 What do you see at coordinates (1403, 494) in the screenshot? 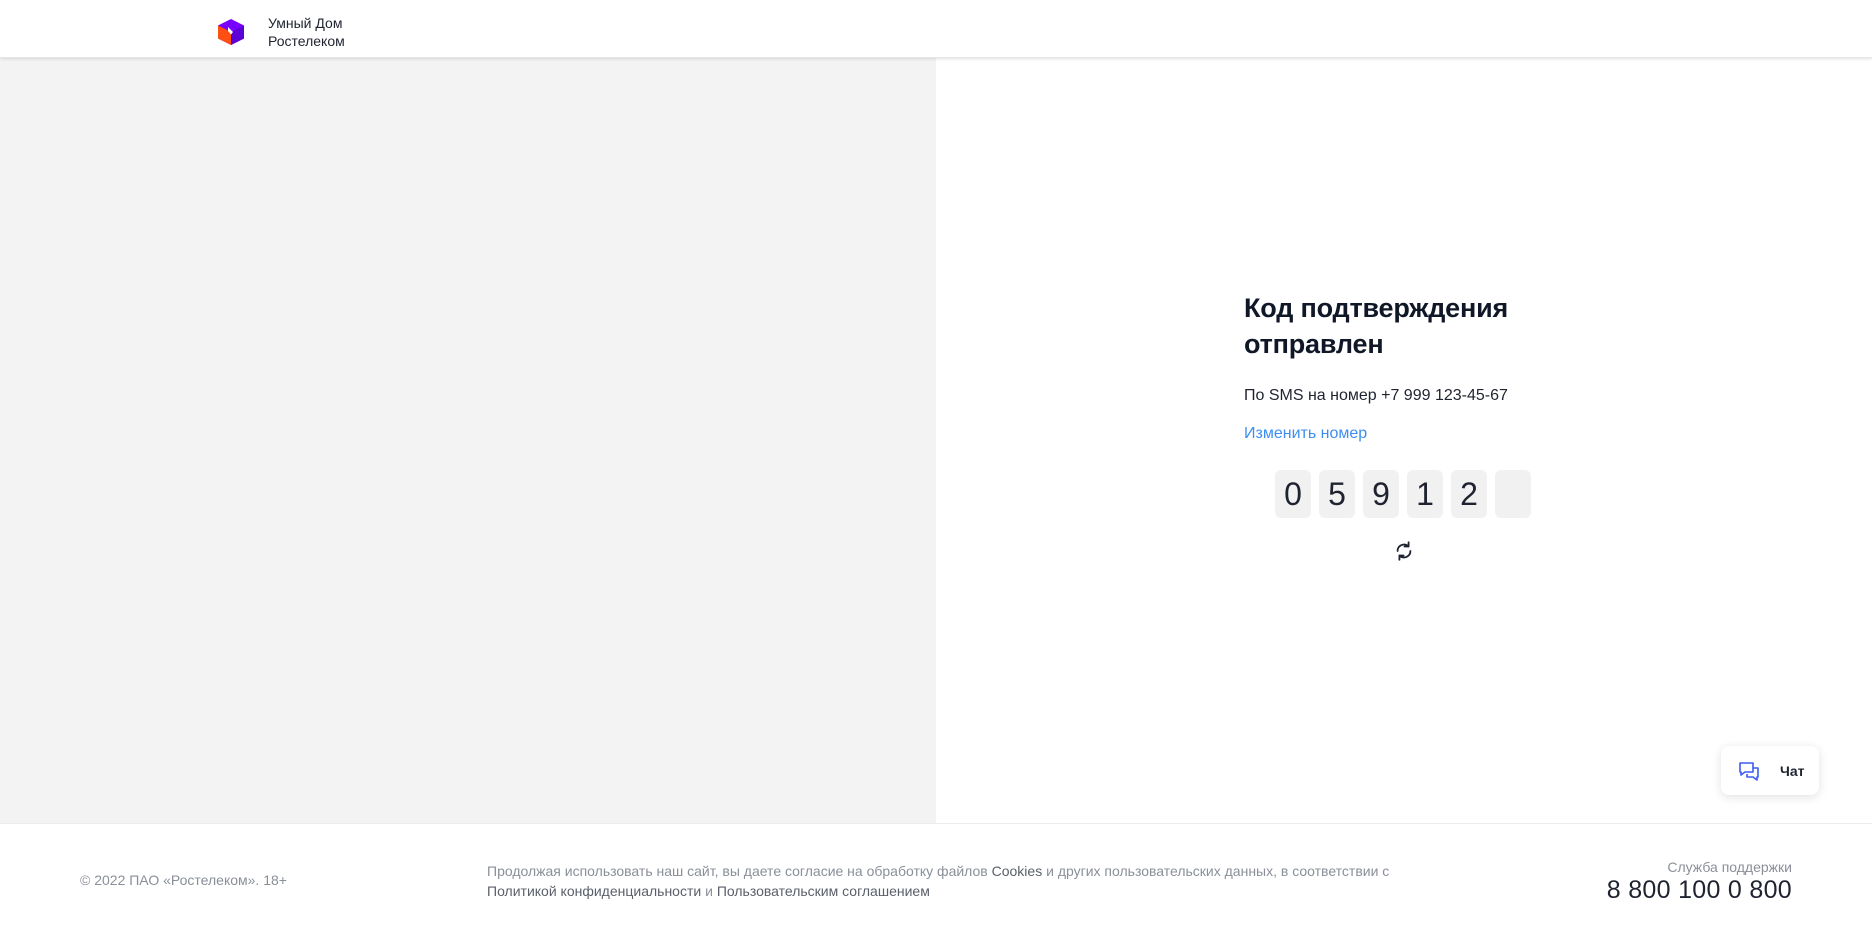
I see `code-input-group: 0 5 9 1 2` at bounding box center [1403, 494].